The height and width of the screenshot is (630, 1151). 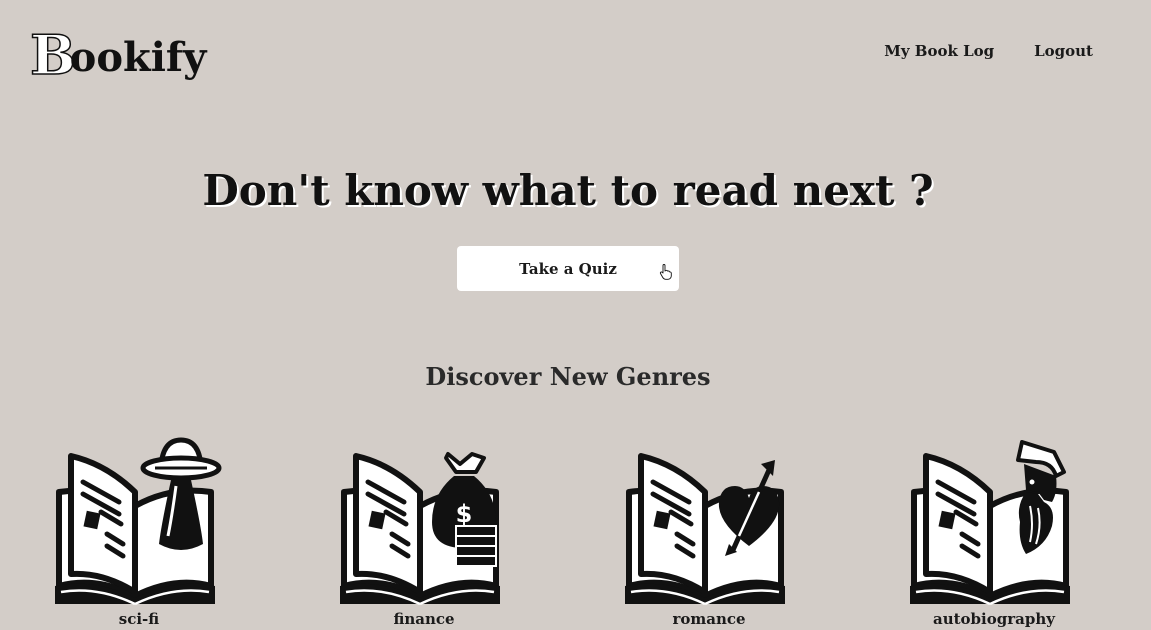 I want to click on genre-card-romance: romance, so click(x=709, y=532).